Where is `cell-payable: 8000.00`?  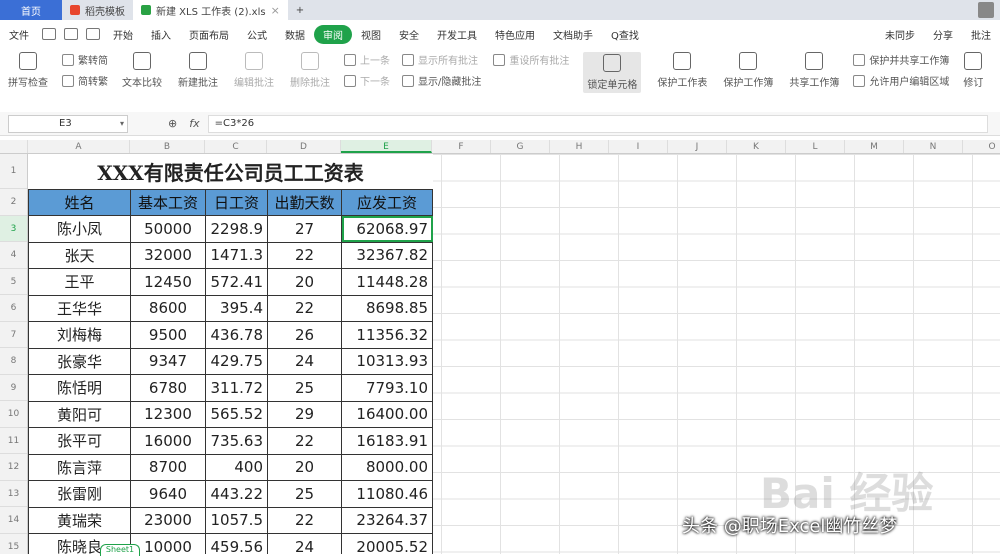 cell-payable: 8000.00 is located at coordinates (387, 467).